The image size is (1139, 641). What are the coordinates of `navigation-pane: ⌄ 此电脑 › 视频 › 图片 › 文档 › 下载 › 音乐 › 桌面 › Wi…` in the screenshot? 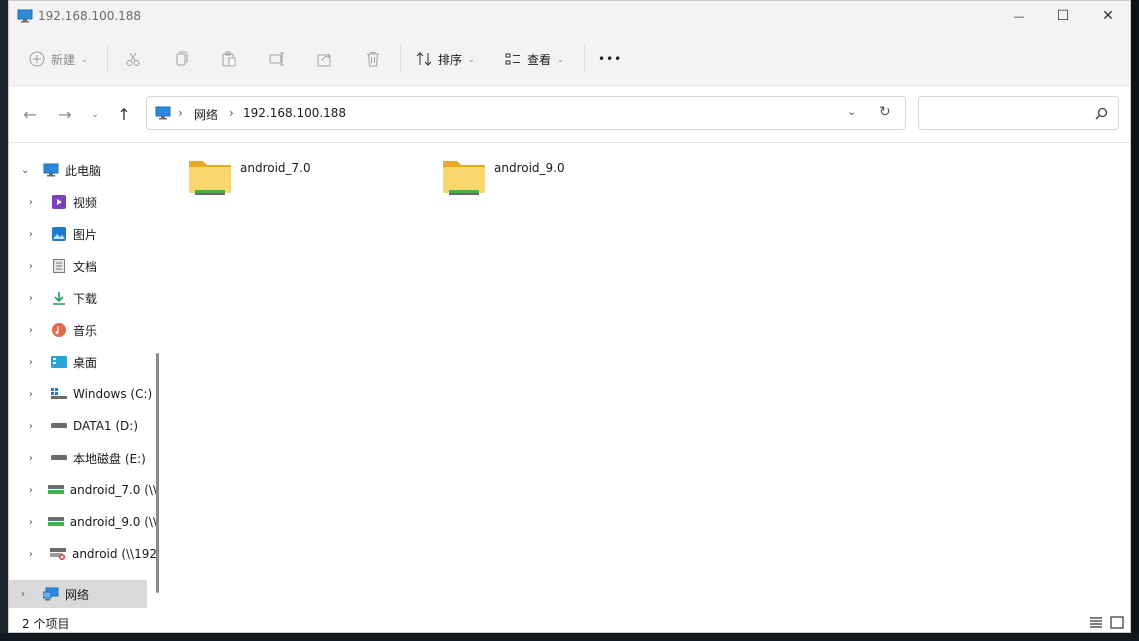 It's located at (86, 376).